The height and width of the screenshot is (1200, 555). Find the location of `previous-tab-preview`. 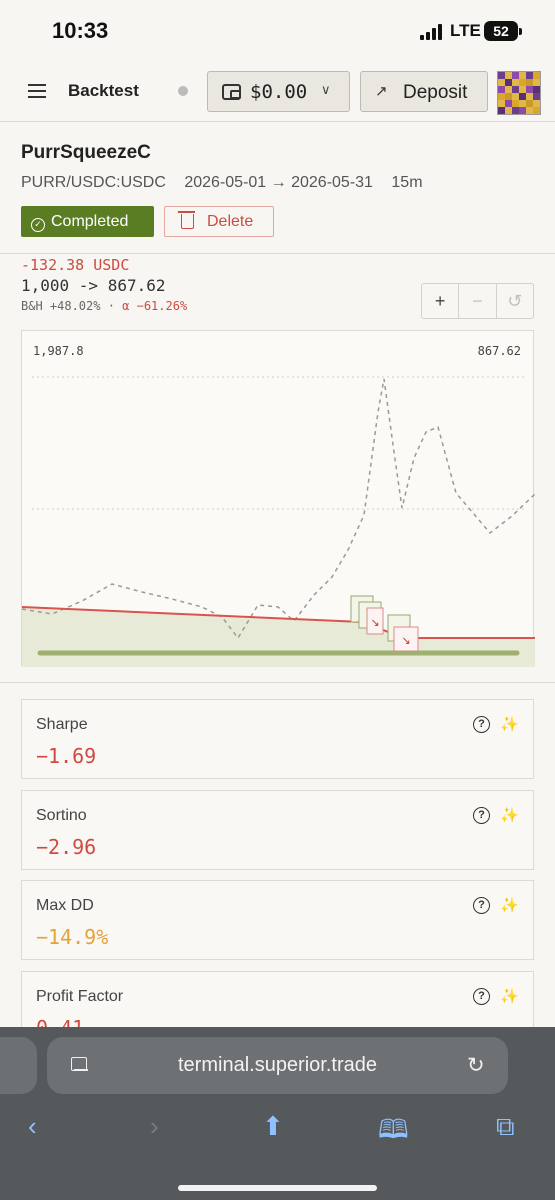

previous-tab-preview is located at coordinates (18, 1065).